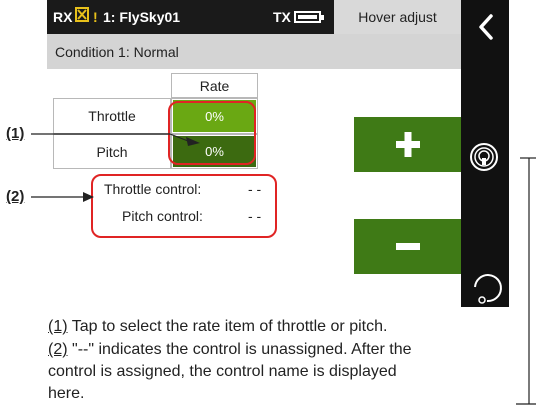  What do you see at coordinates (193, 141) in the screenshot?
I see `callout-1-arrow` at bounding box center [193, 141].